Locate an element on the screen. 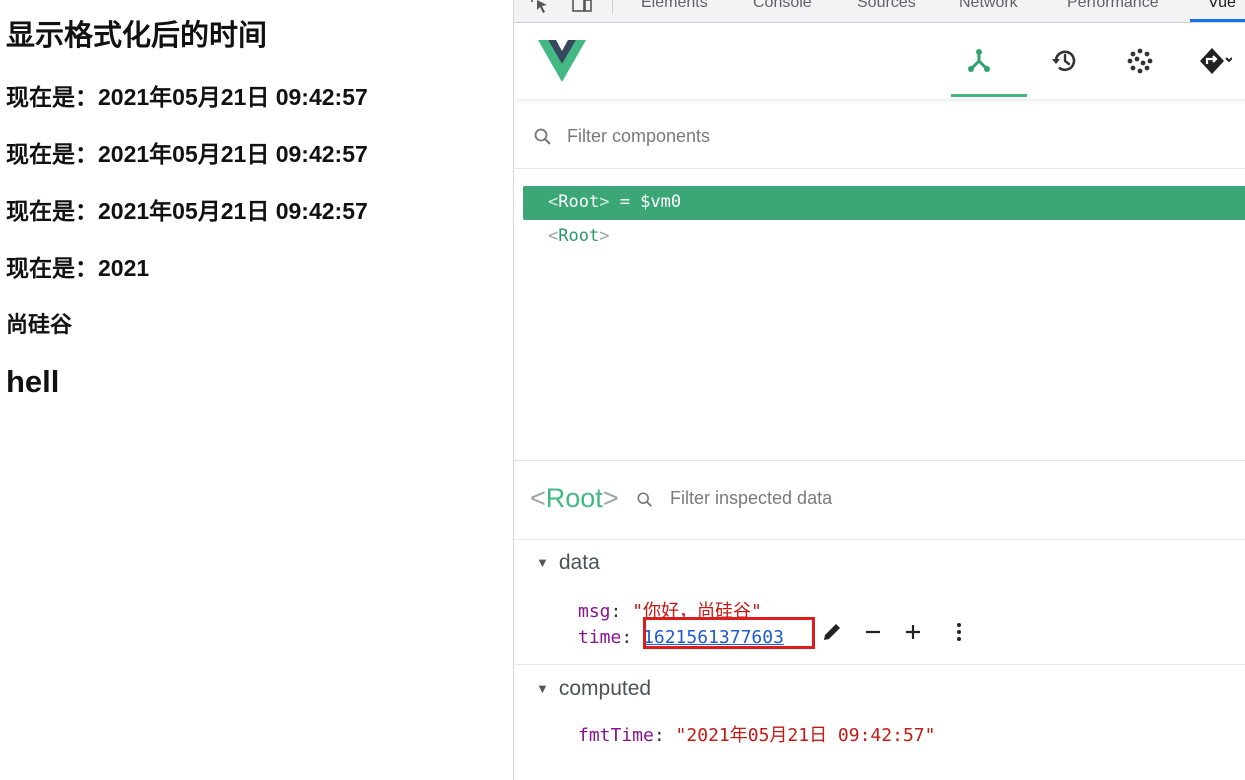 This screenshot has width=1245, height=780. time-line-4: 现在是：2021 is located at coordinates (78, 268).